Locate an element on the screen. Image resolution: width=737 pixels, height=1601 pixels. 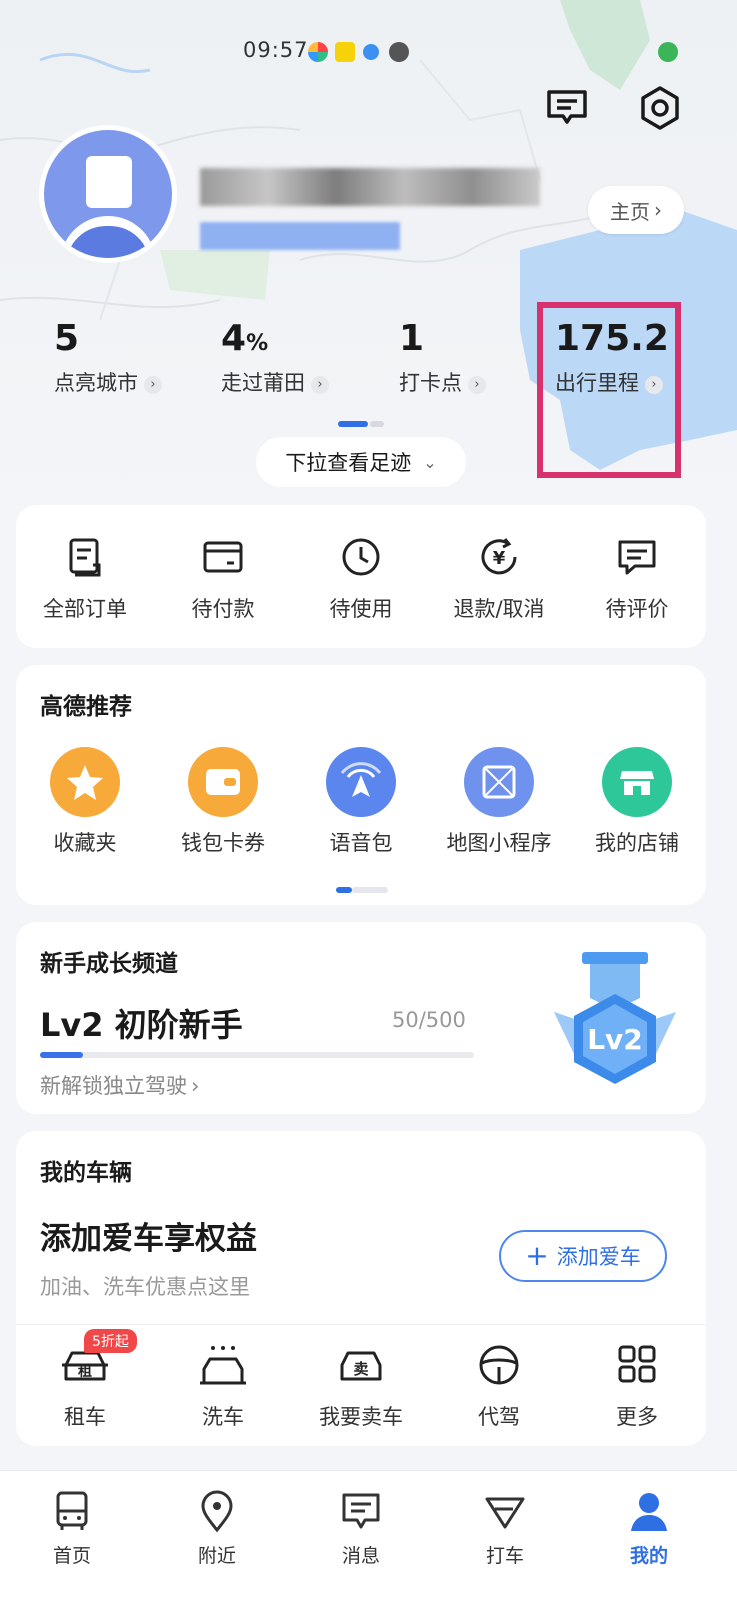
order-label: 待评价 is located at coordinates (637, 609).